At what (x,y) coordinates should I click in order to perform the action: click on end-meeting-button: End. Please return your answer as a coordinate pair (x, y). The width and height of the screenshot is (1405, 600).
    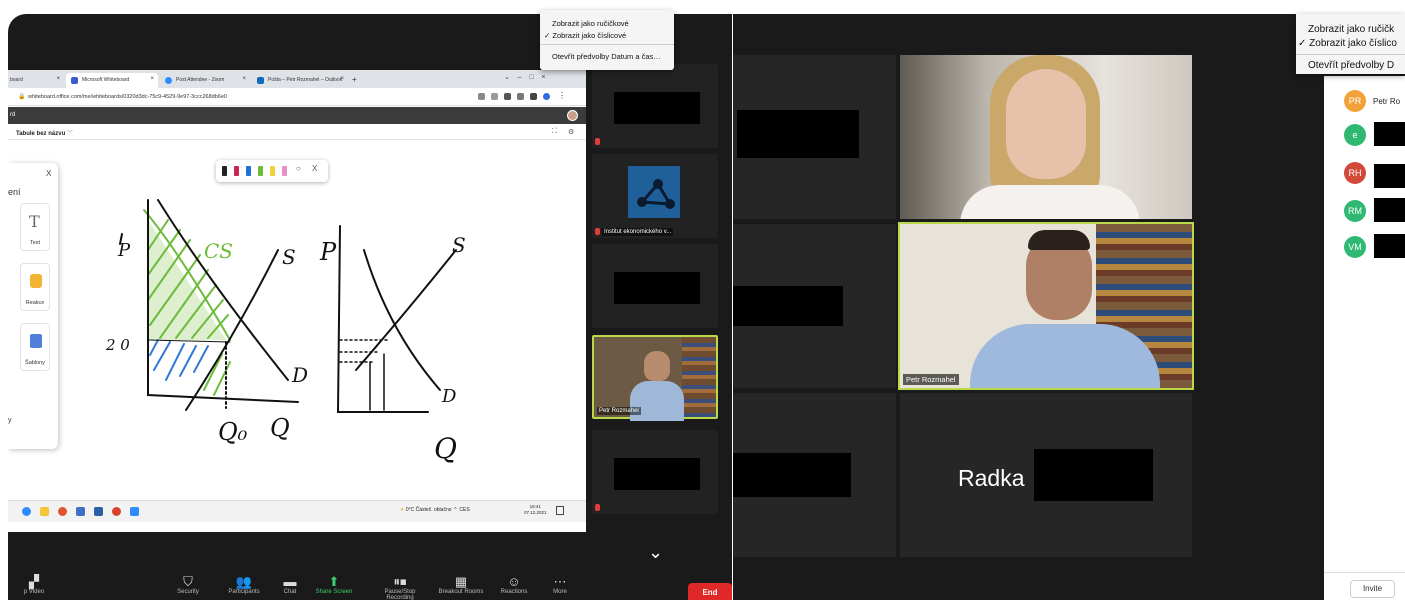
    Looking at the image, I should click on (710, 591).